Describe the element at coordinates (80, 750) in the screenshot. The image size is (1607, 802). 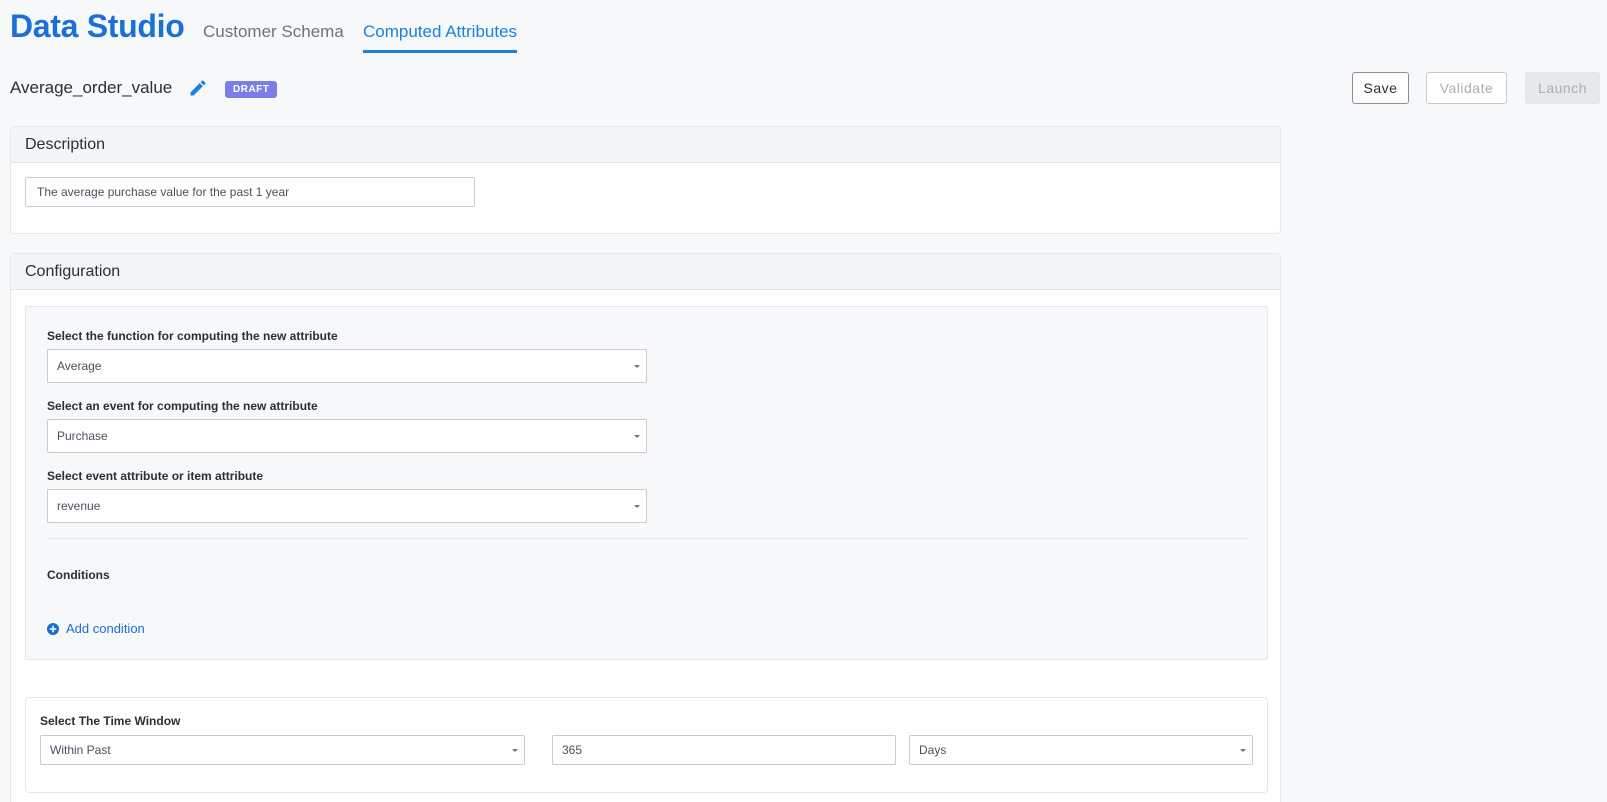
I see `time-range-value: Within Past` at that location.